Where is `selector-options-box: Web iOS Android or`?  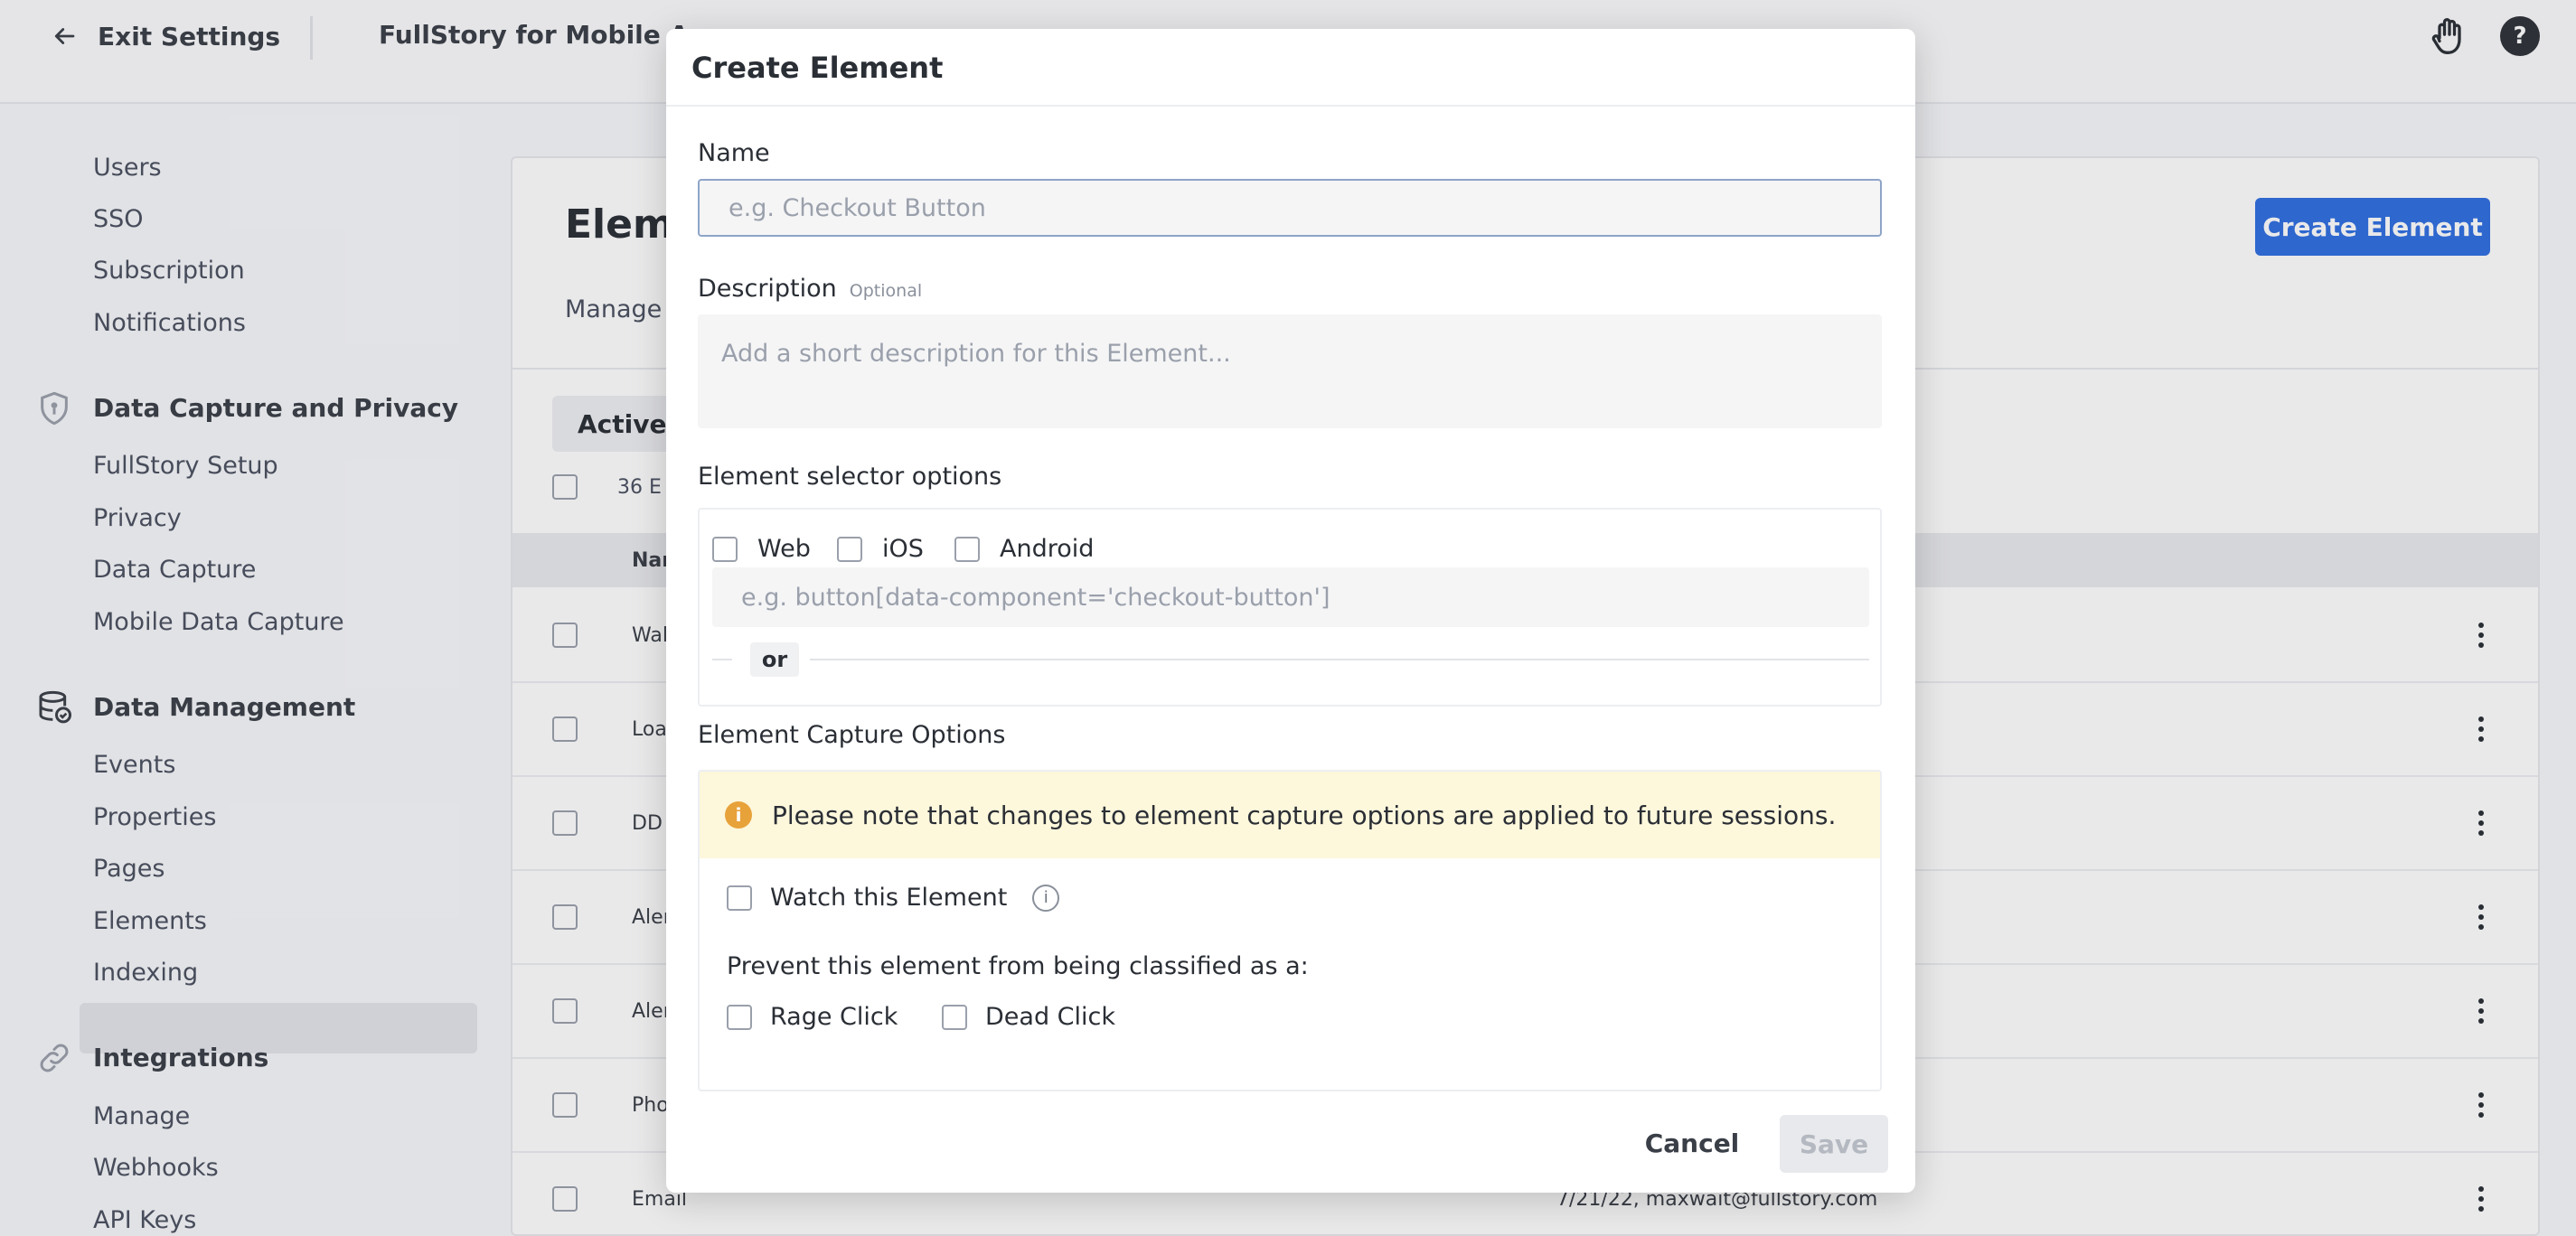
selector-options-box: Web iOS Android or is located at coordinates (1290, 607).